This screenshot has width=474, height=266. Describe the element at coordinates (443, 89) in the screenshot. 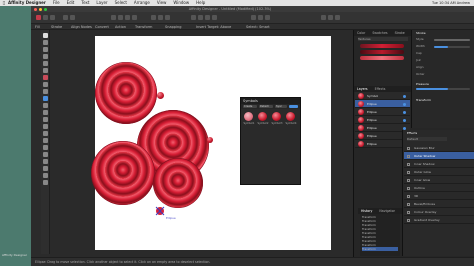

I see `pressure-curve-control` at that location.